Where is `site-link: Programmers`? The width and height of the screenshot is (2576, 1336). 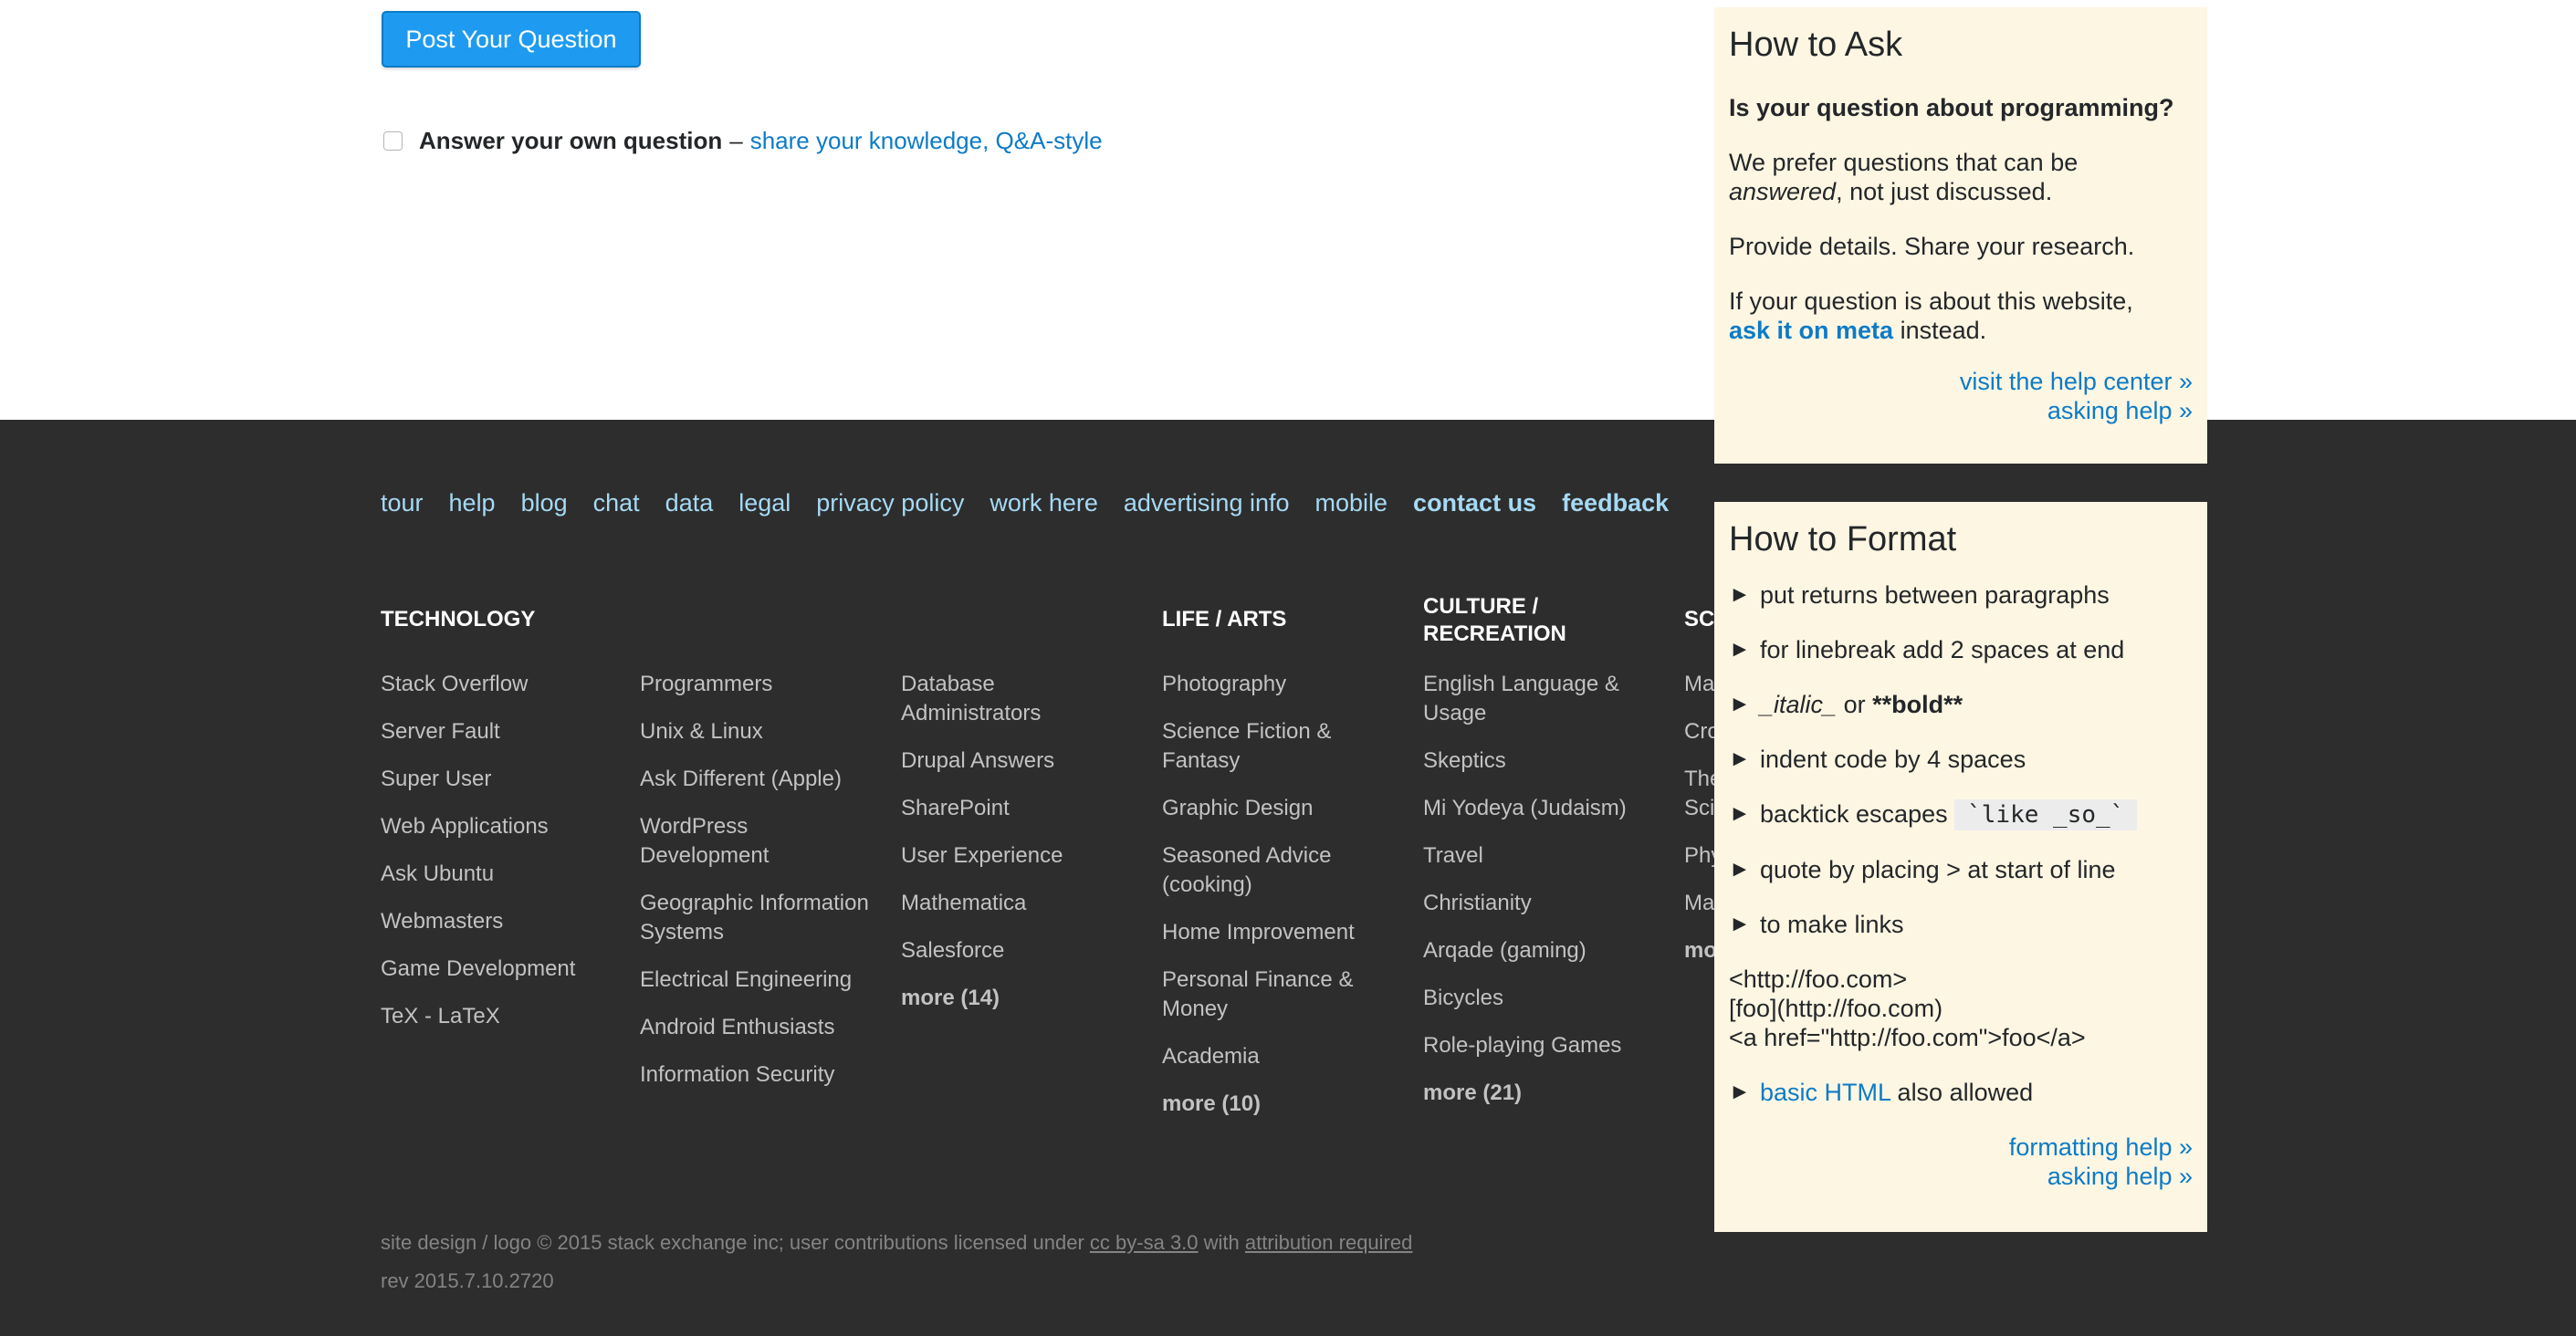 site-link: Programmers is located at coordinates (758, 684).